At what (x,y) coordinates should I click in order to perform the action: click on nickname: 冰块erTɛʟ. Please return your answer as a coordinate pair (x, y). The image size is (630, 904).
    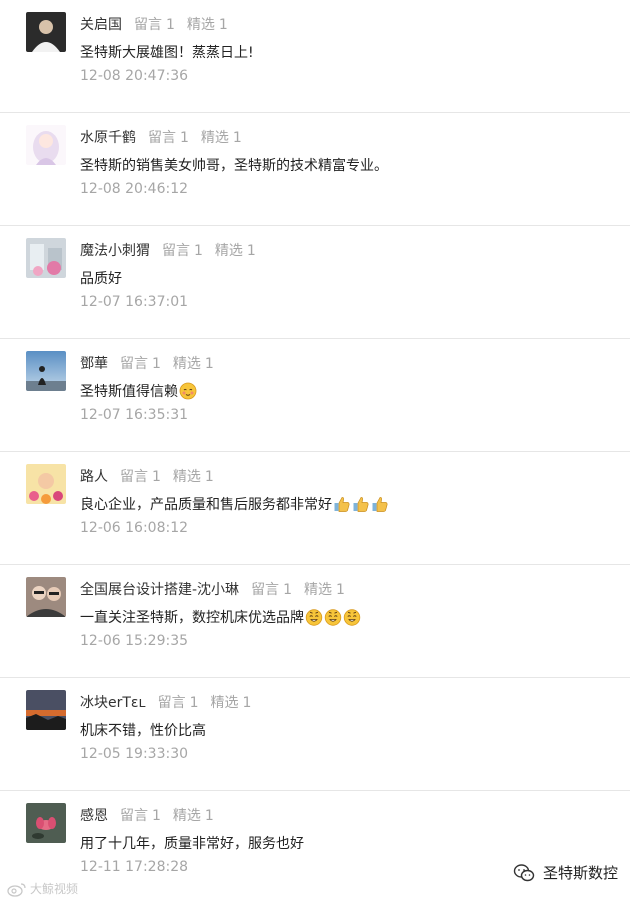
    Looking at the image, I should click on (113, 703).